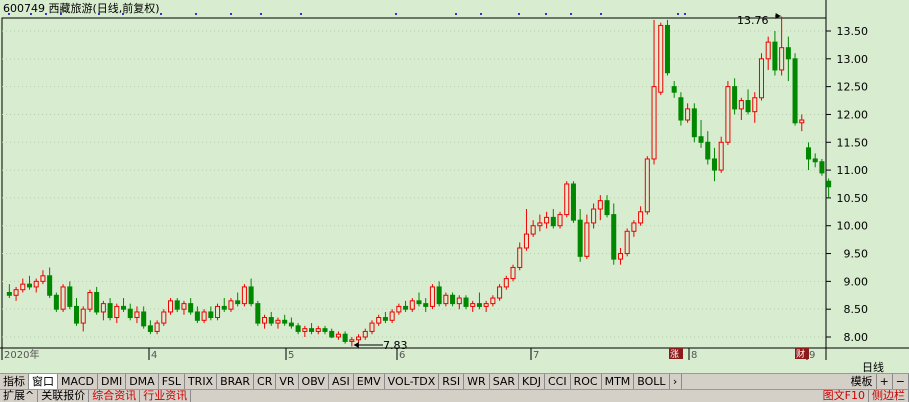 The image size is (909, 402). Describe the element at coordinates (112, 382) in the screenshot. I see `indicator-tab-dmi: DMI` at that location.